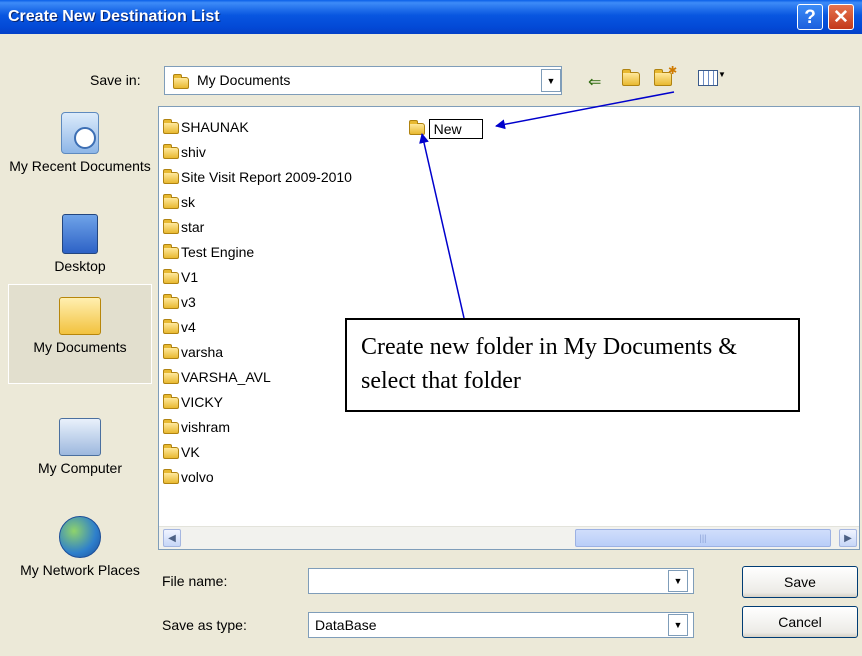 This screenshot has height=656, width=862. Describe the element at coordinates (585, 110) in the screenshot. I see `arrow-to-new-folder-name` at that location.